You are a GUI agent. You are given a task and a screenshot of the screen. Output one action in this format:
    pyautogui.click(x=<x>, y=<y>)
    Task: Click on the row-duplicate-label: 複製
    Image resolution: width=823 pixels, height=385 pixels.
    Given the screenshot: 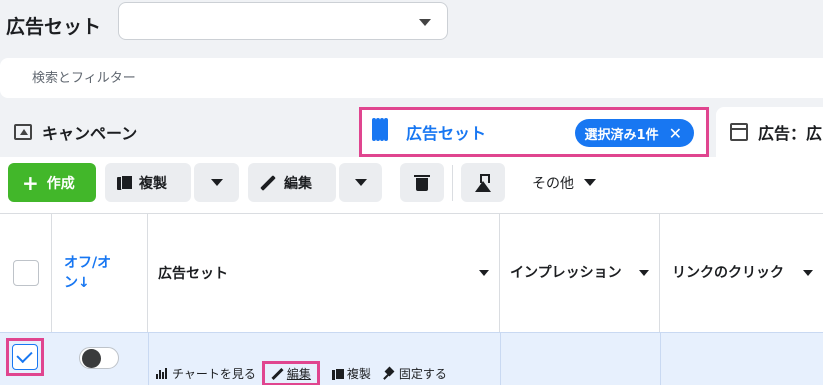 What is the action you would take?
    pyautogui.click(x=358, y=374)
    